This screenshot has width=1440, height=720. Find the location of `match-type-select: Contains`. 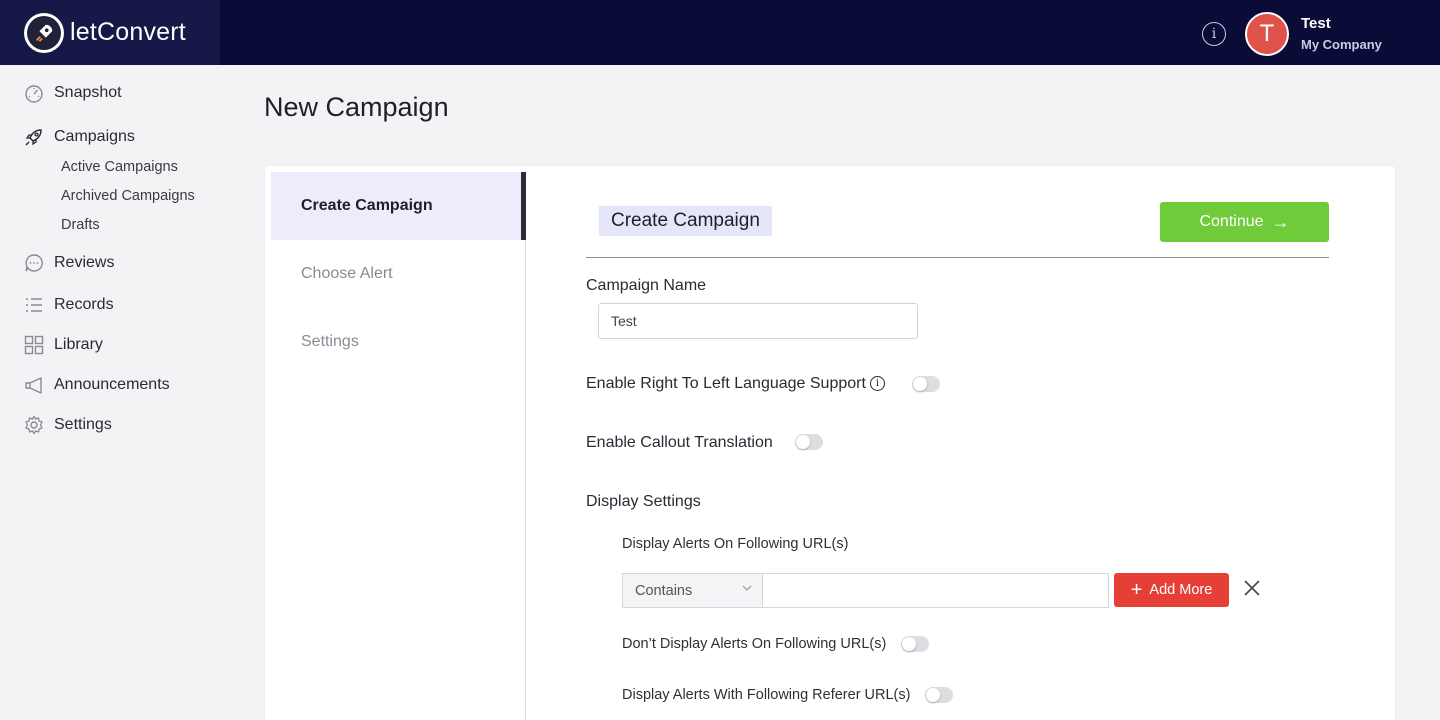

match-type-select: Contains is located at coordinates (692, 590).